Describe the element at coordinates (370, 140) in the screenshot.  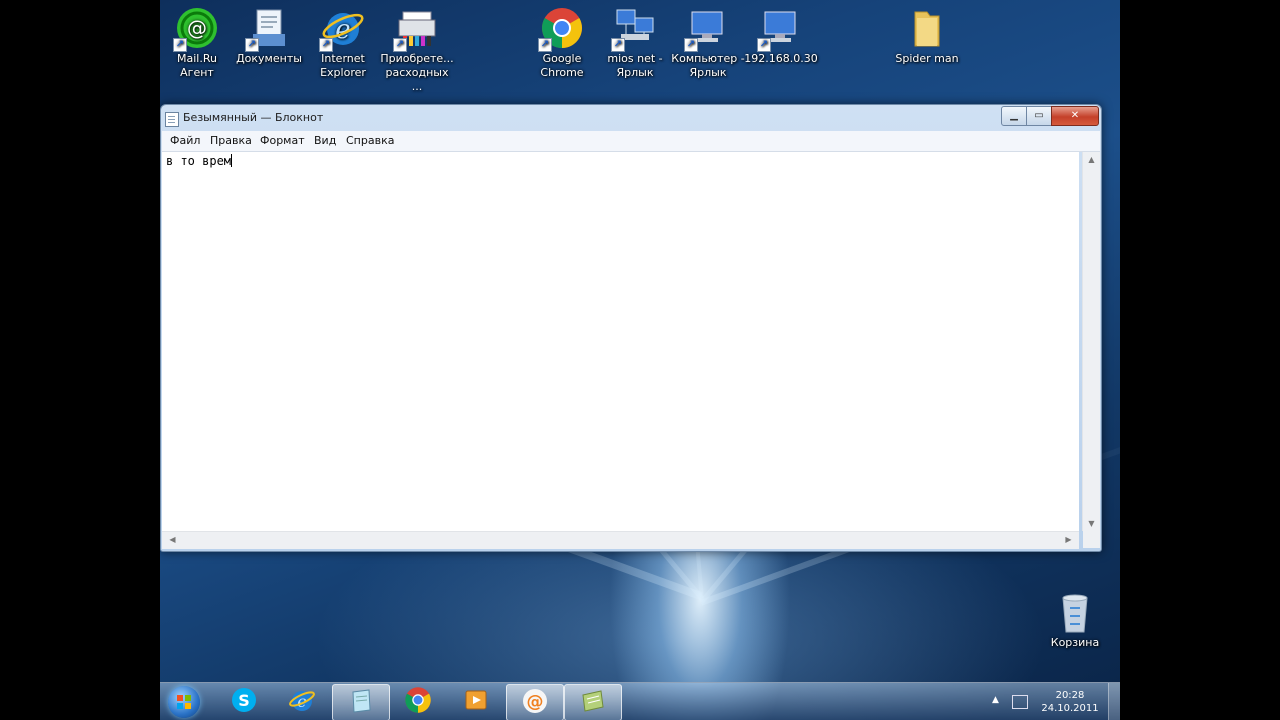
I see `menu-help: Справка` at that location.